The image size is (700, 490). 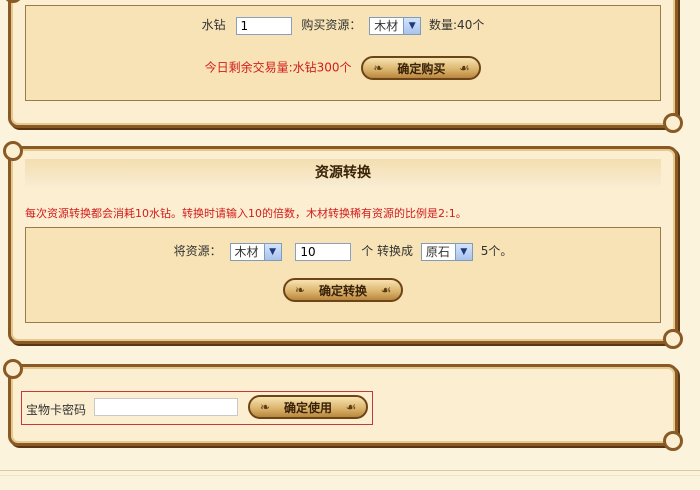 I want to click on purchase-confirm-row: 今日剩余交易量:水钻300个 ❧ 确定购买 ☙, so click(x=343, y=68).